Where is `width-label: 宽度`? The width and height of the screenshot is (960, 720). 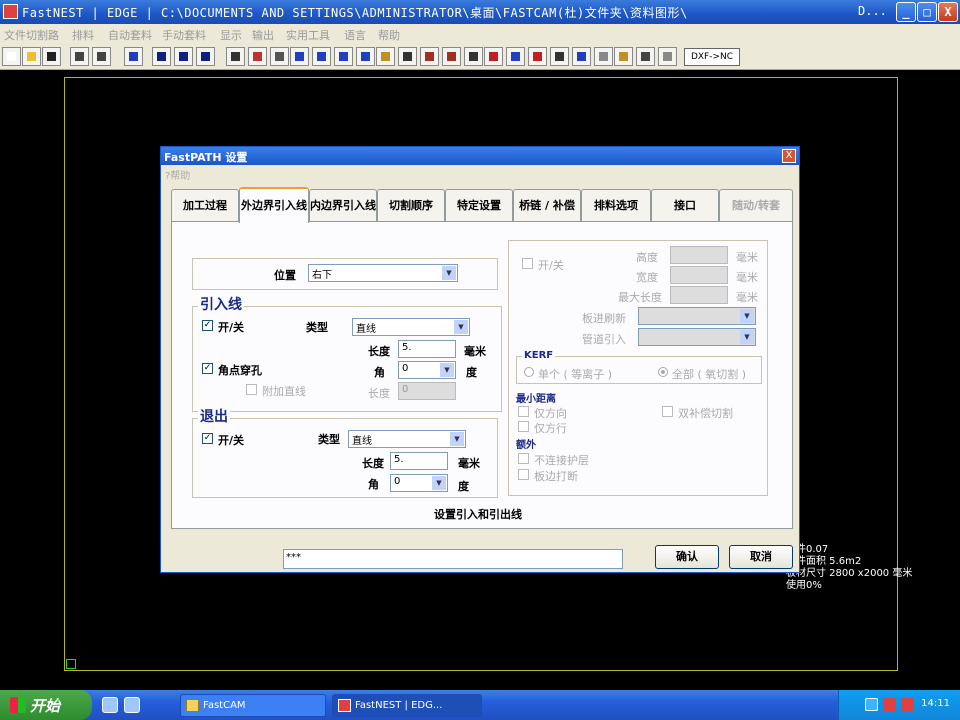
width-label: 宽度 is located at coordinates (647, 277).